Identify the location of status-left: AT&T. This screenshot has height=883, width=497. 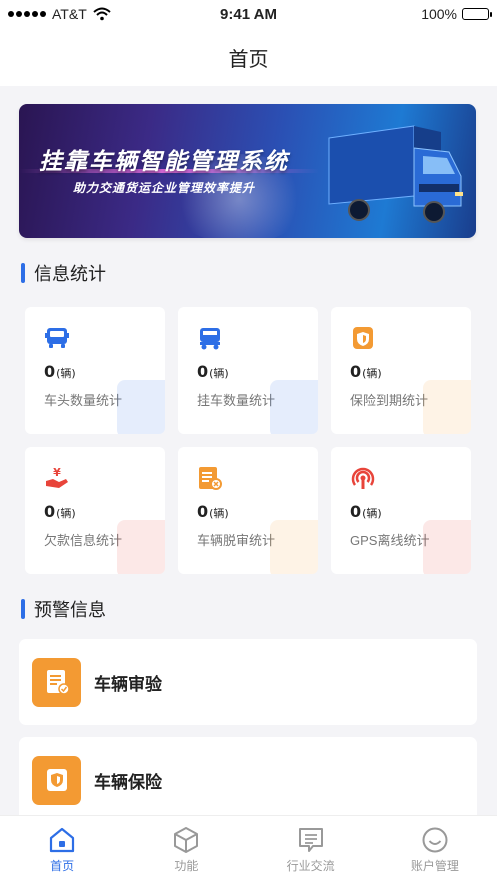
(59, 14).